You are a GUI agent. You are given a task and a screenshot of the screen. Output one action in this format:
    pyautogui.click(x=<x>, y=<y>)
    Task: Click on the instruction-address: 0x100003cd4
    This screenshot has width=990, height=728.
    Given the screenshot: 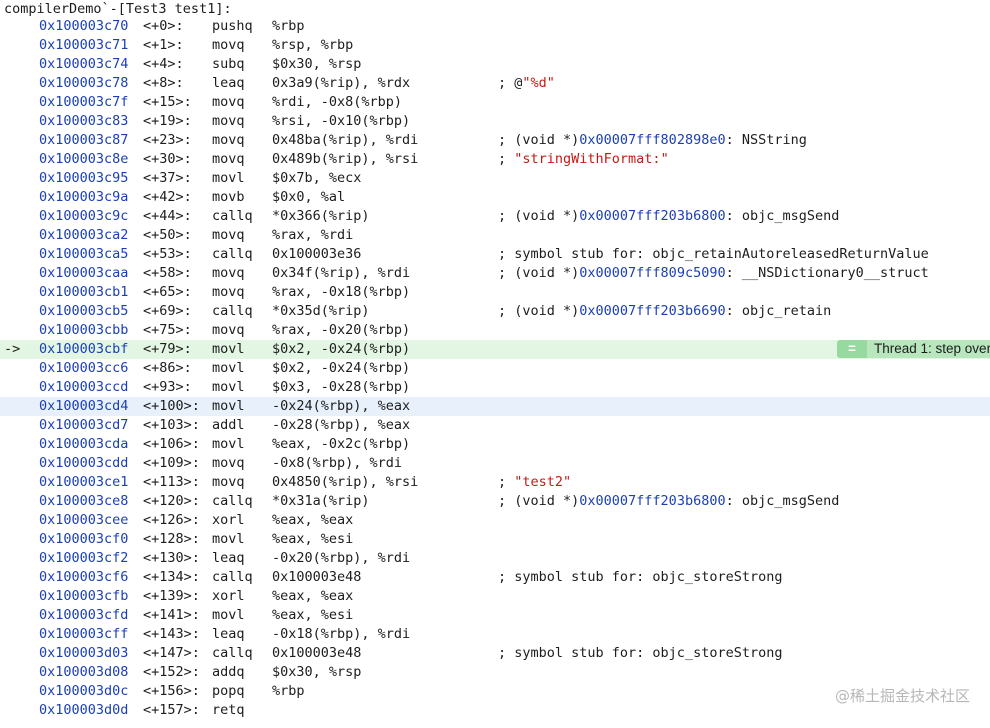 What is the action you would take?
    pyautogui.click(x=84, y=406)
    